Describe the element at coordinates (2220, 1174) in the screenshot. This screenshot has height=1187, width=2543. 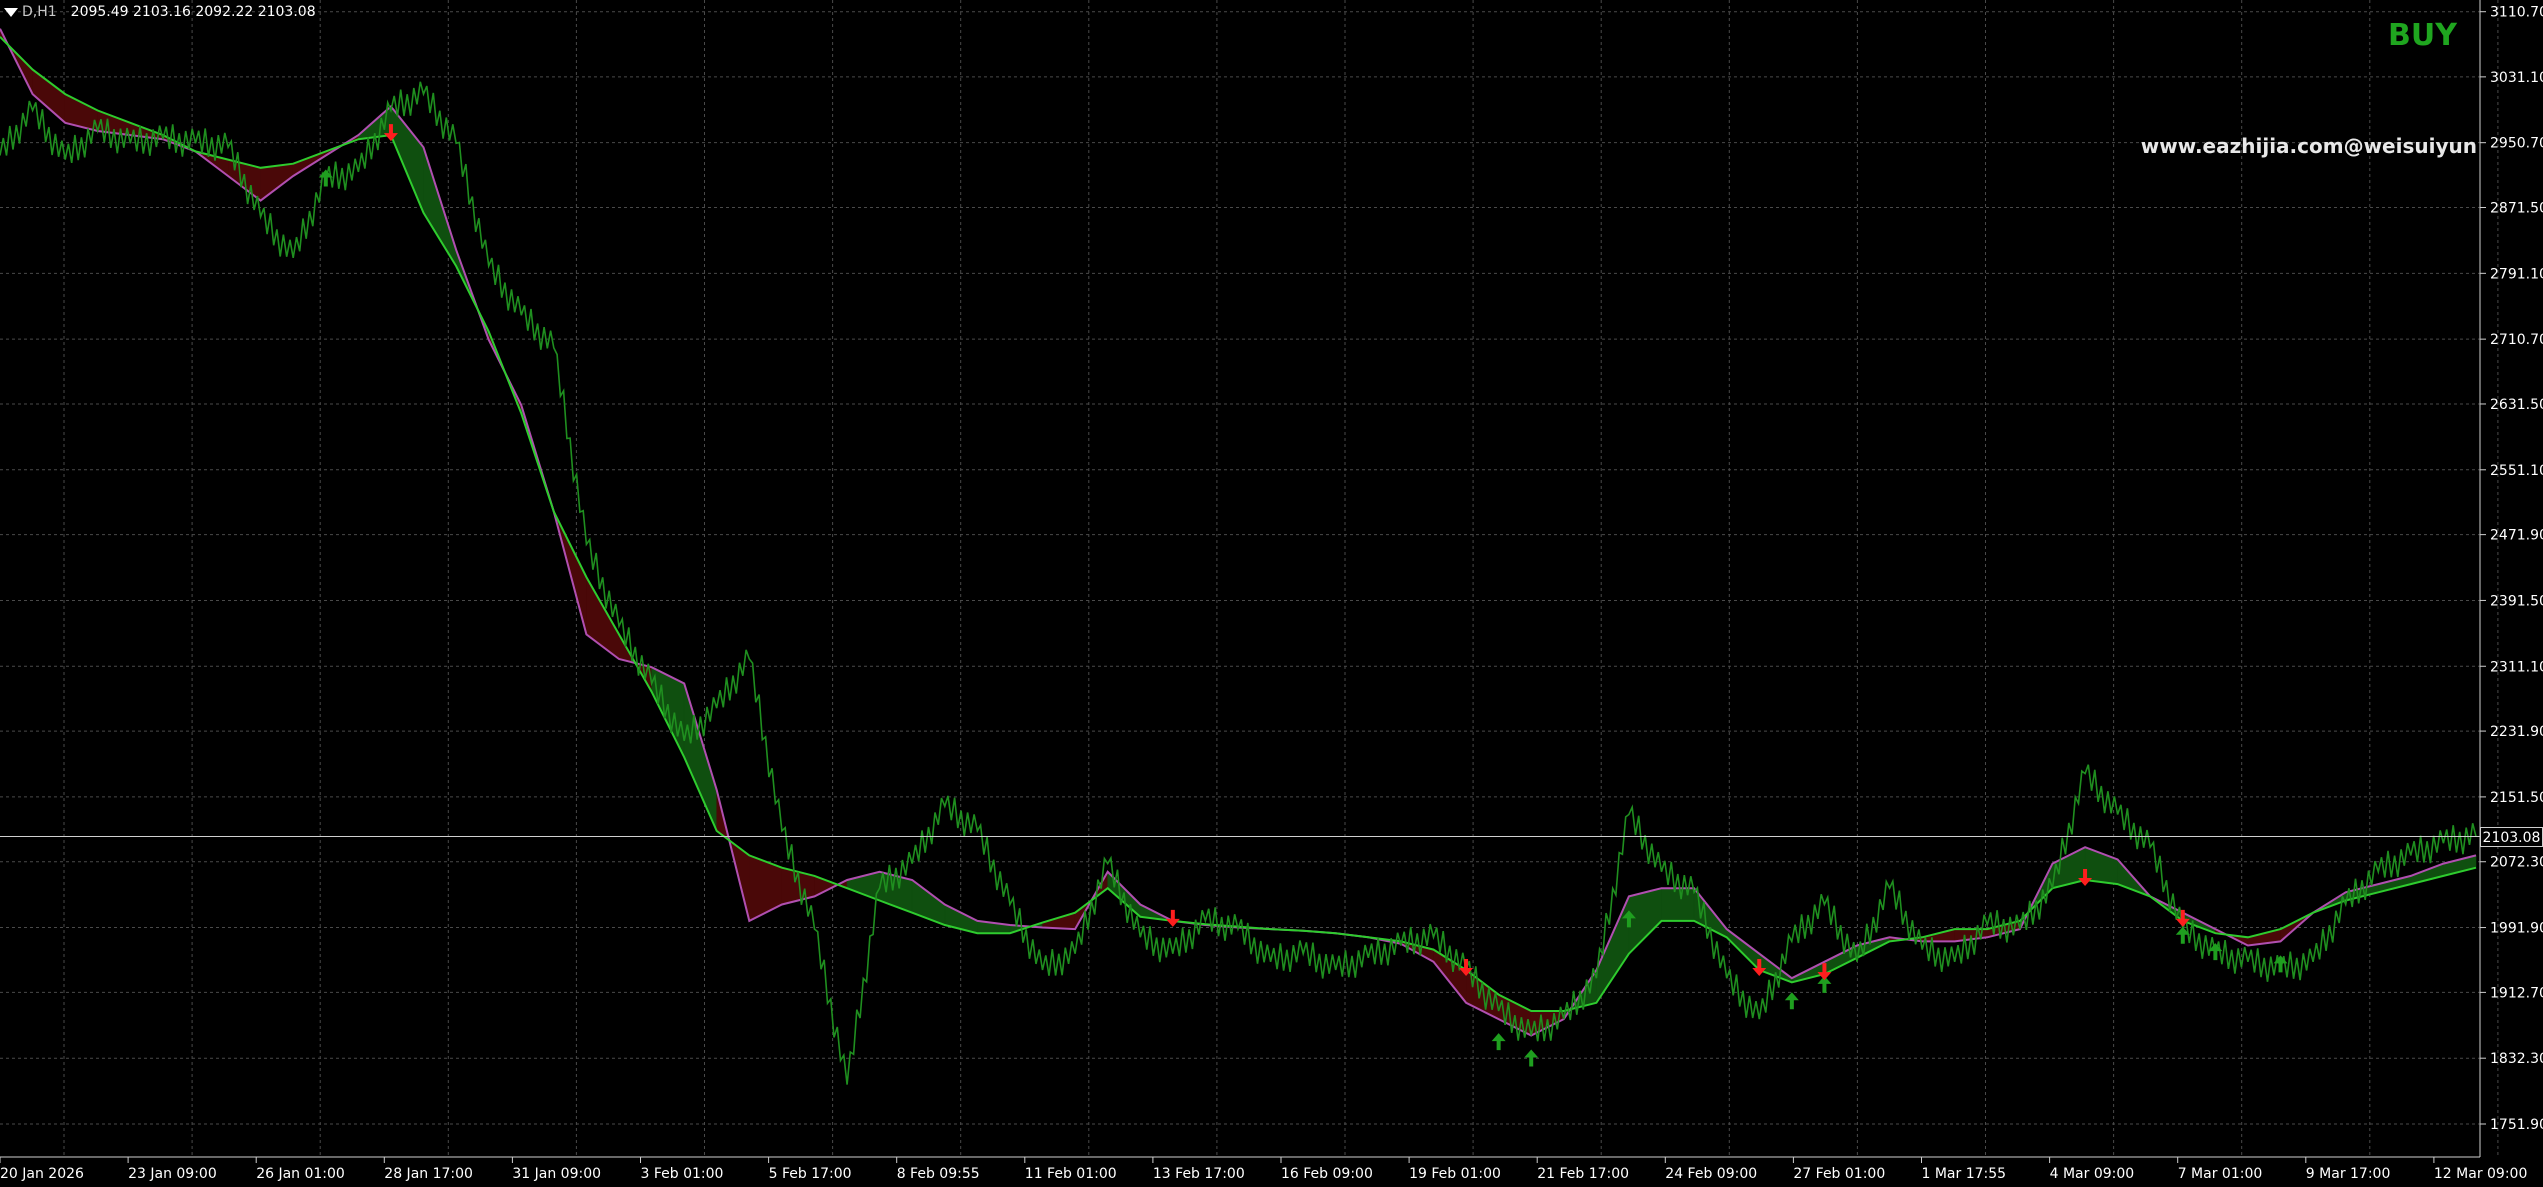
I see `x-tick-label: 7 Mar 01:00` at that location.